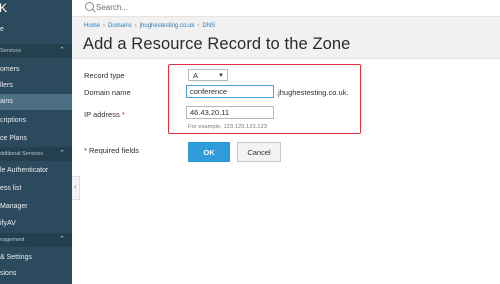  I want to click on breadcrumb-domains: Domains, so click(120, 26).